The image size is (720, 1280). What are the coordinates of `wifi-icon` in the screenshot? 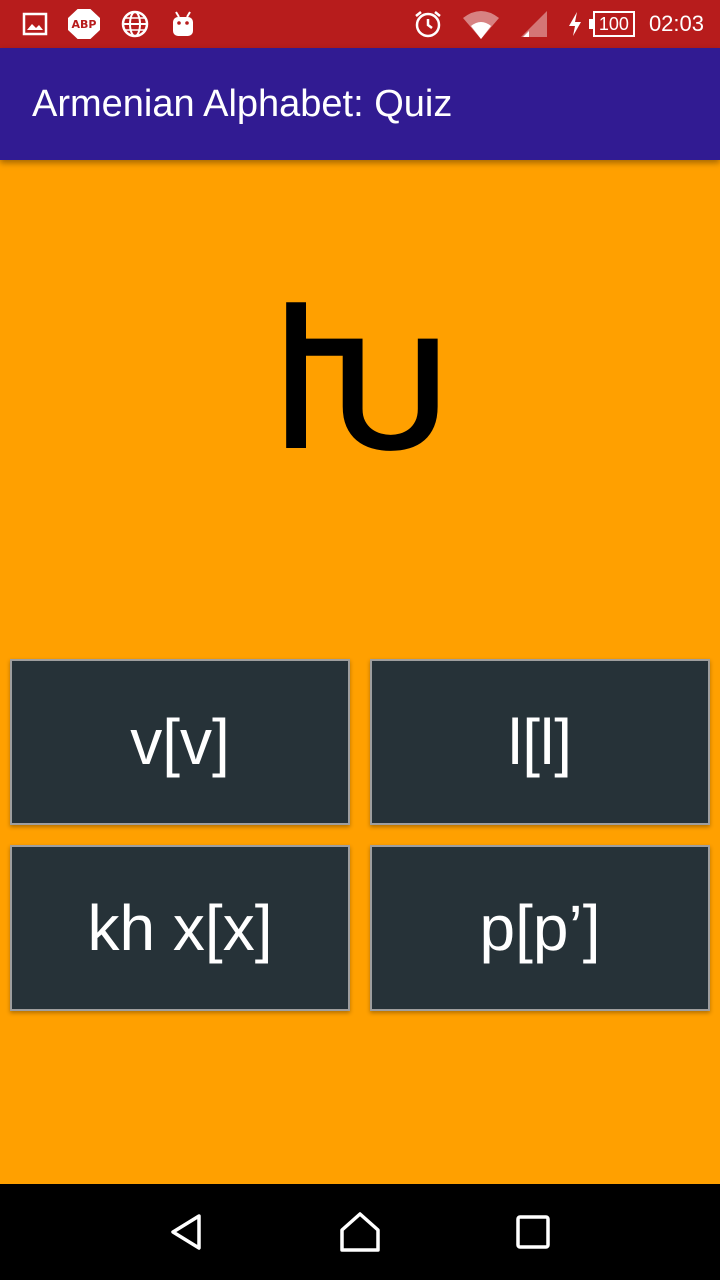 It's located at (481, 24).